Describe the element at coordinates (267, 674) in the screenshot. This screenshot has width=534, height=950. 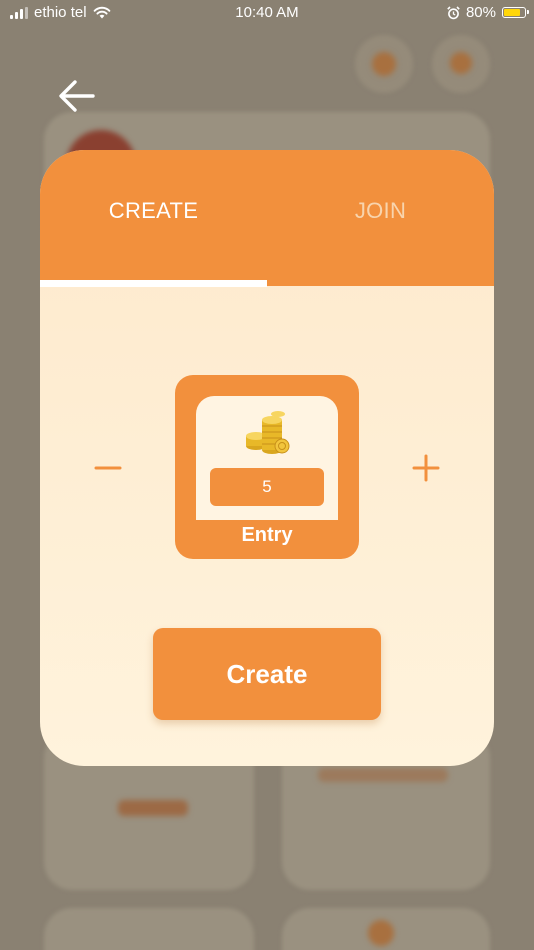
I see `create-button: Create` at that location.